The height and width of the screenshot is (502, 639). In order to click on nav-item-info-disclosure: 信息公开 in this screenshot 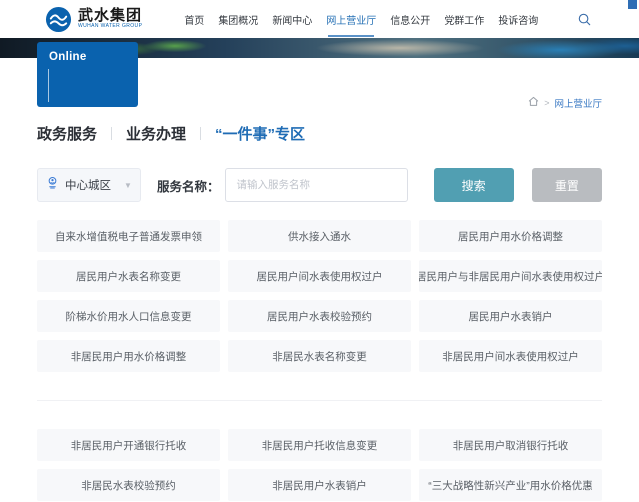, I will do `click(410, 19)`.